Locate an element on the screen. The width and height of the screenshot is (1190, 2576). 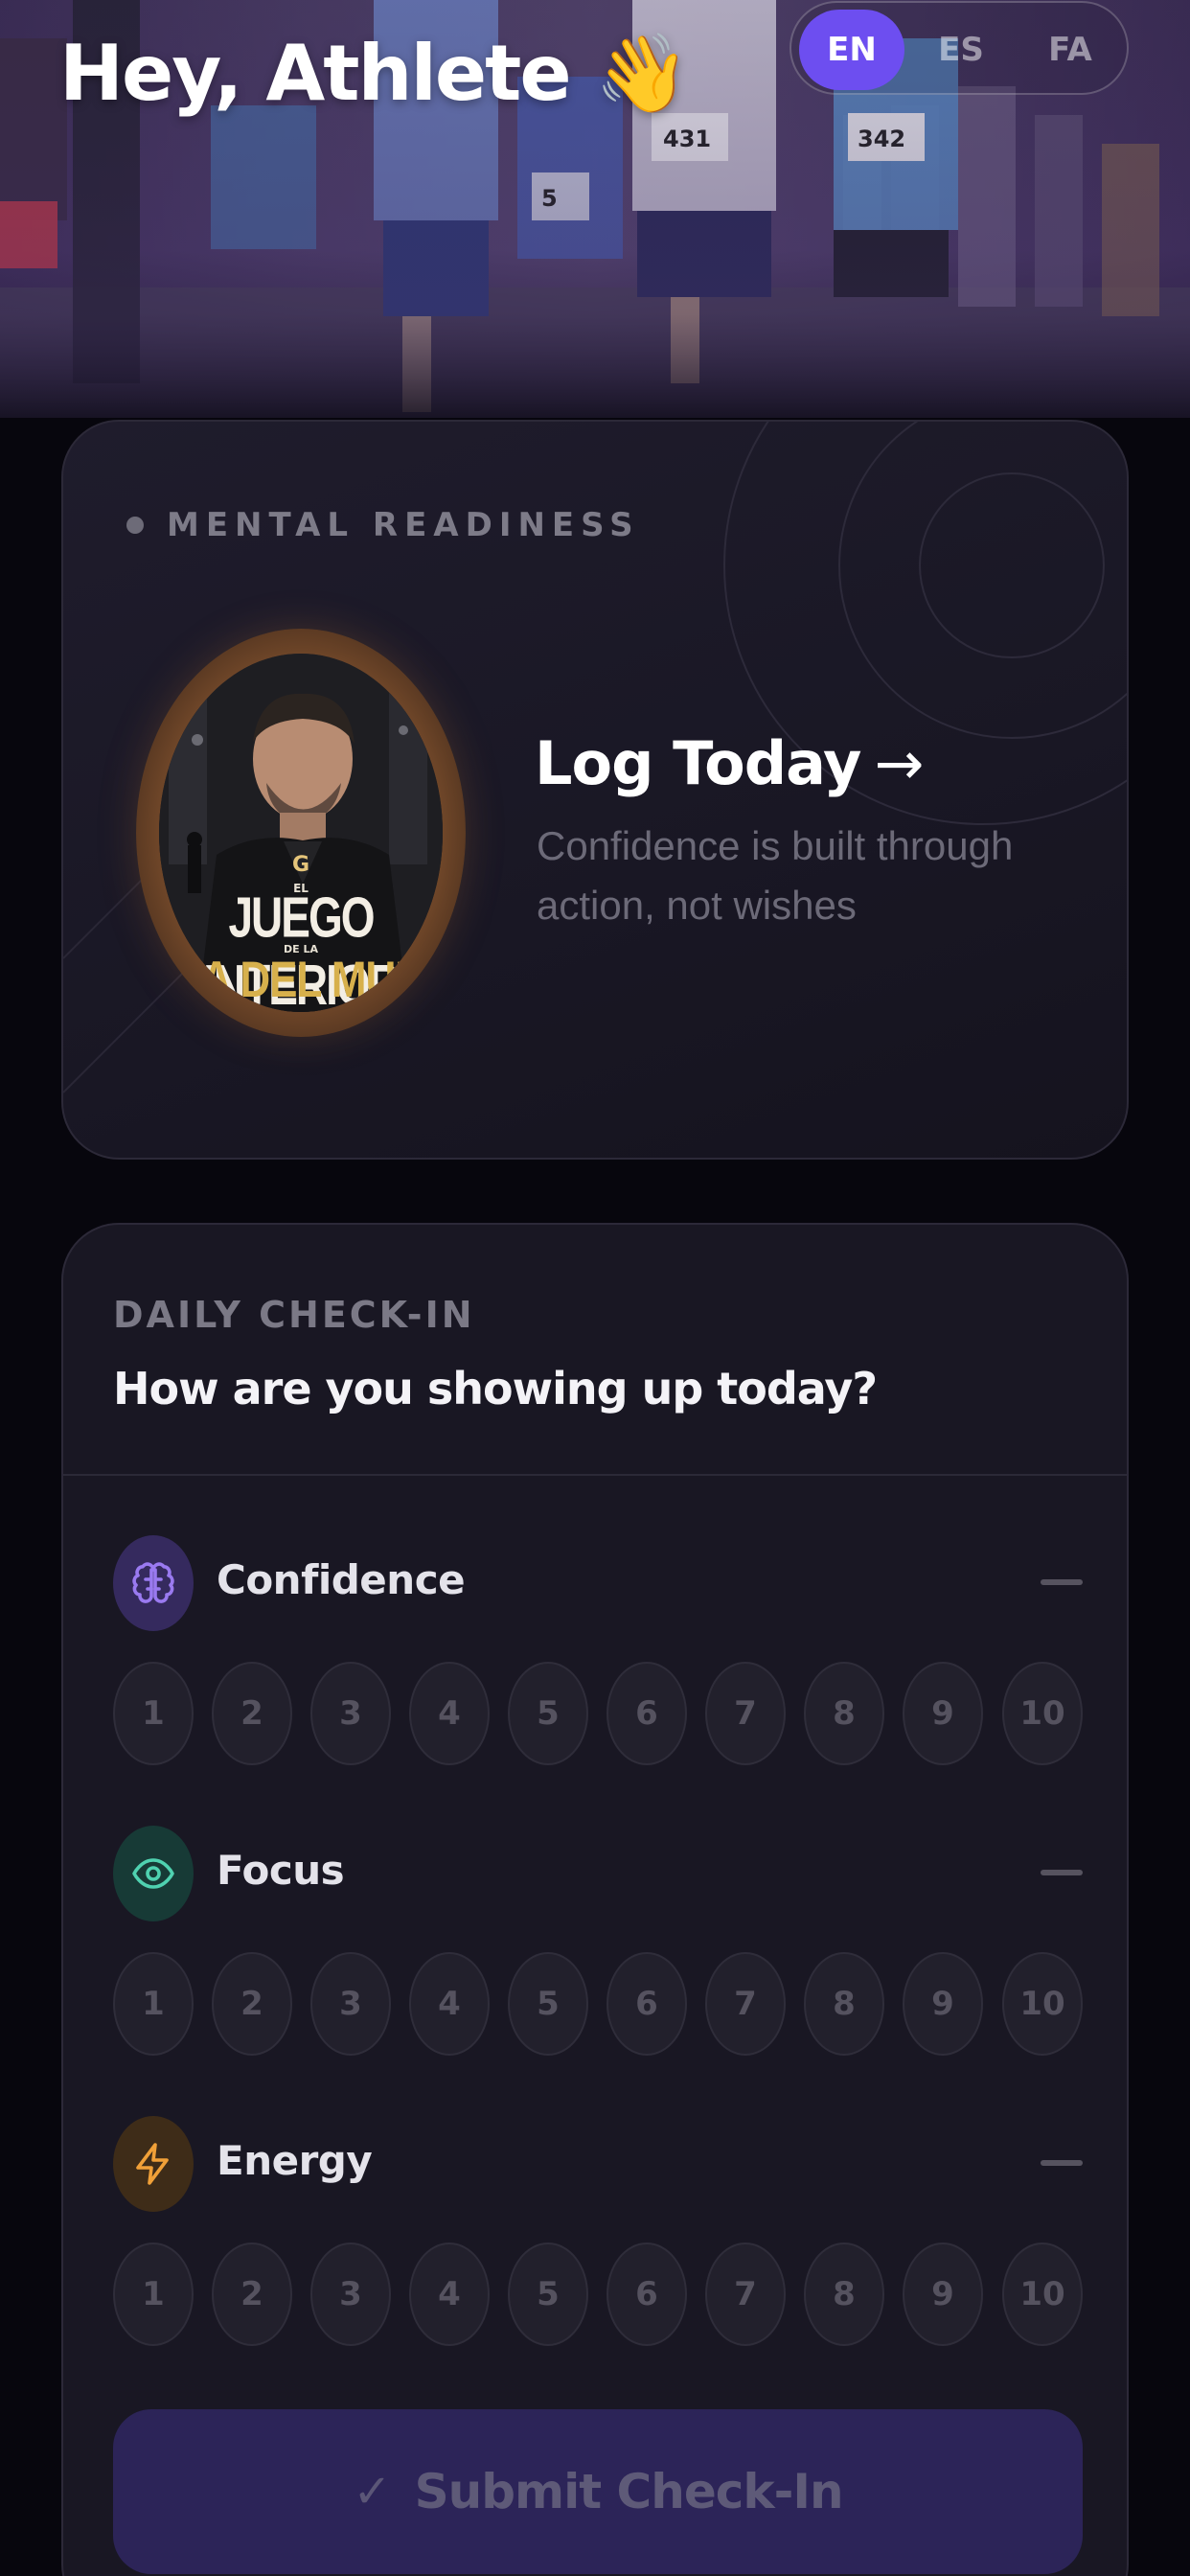
rating-scale-energy: 1 2 3 4 5 6 7 8 9 10 is located at coordinates (598, 2295).